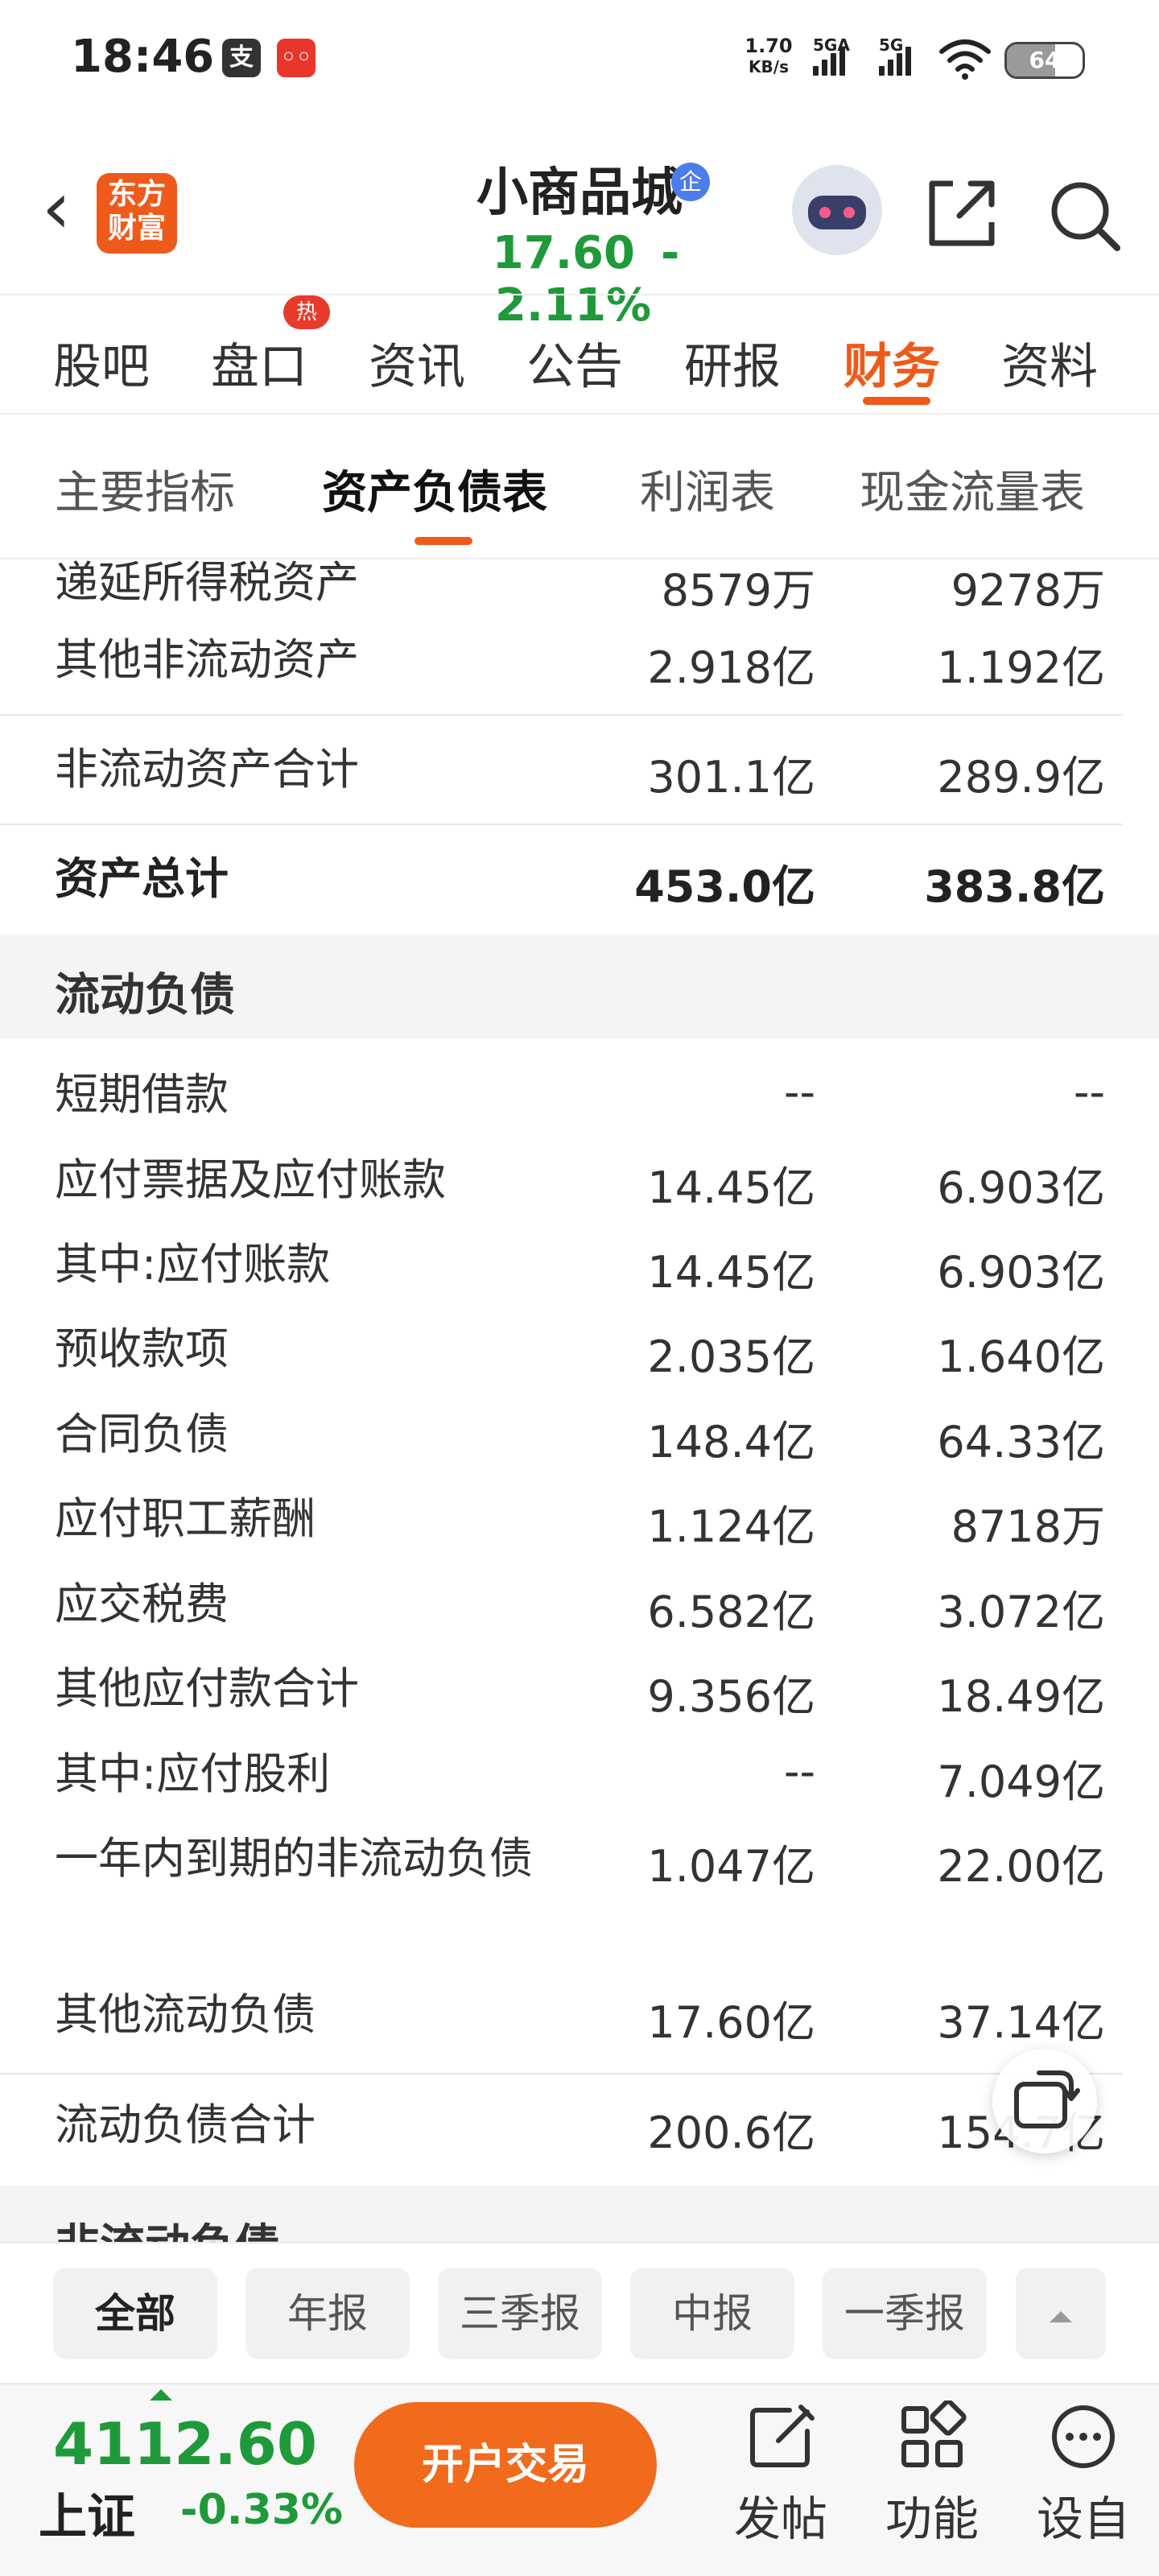  Describe the element at coordinates (1047, 2099) in the screenshot. I see `rotate-icon` at that location.